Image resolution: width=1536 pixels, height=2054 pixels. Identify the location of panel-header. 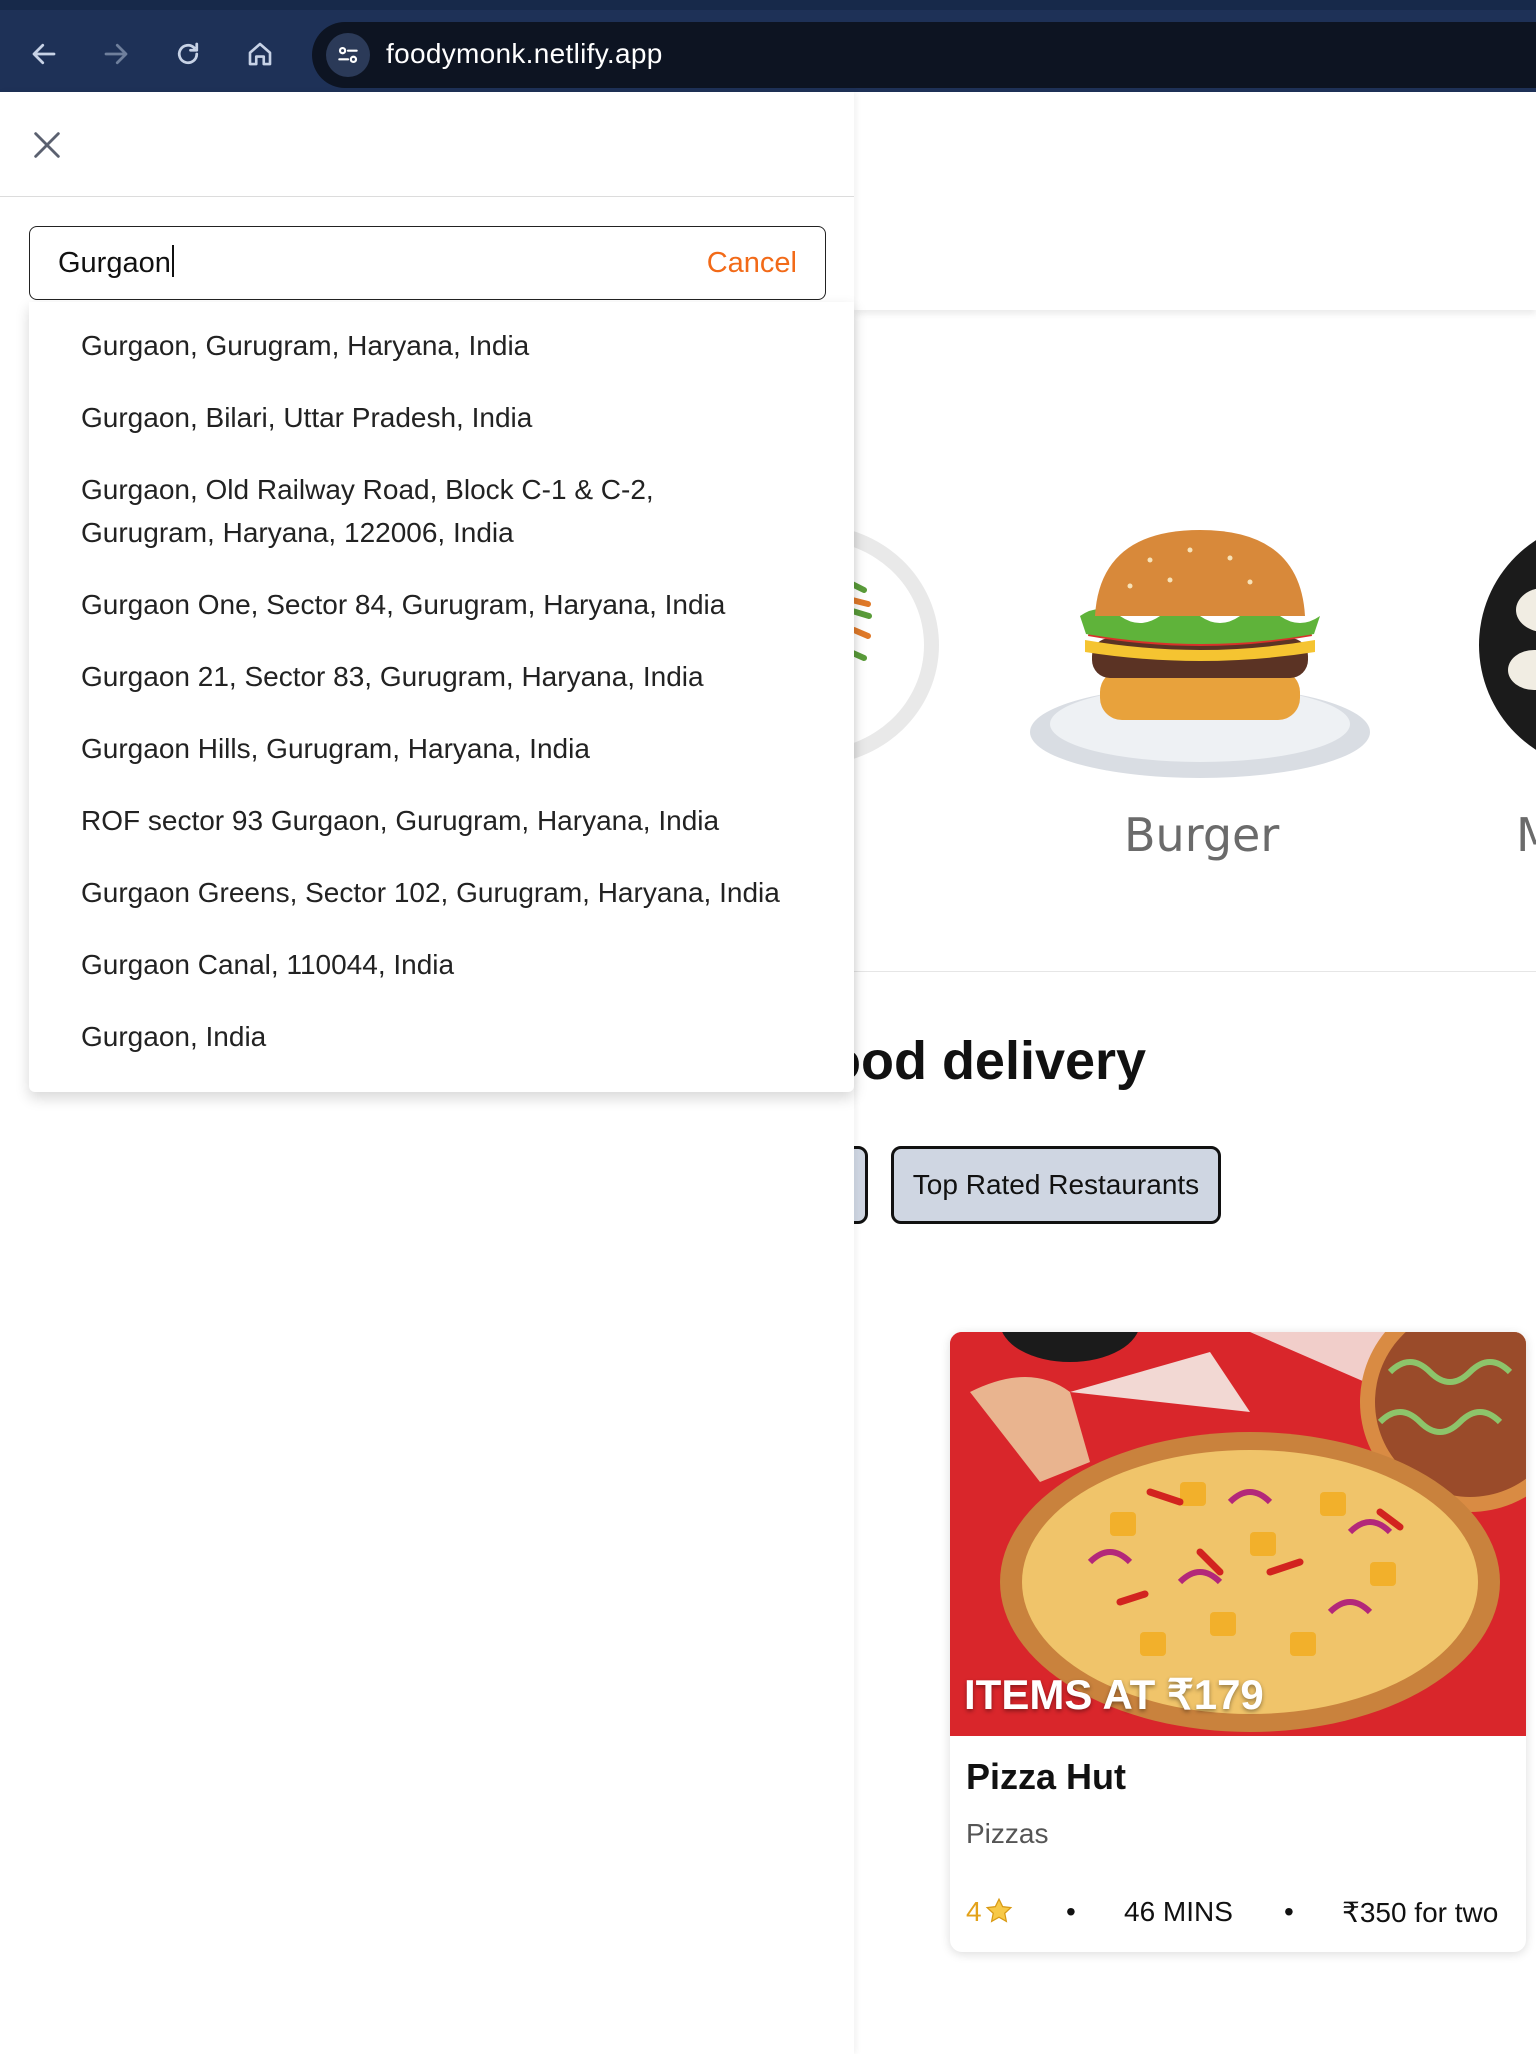
(427, 144).